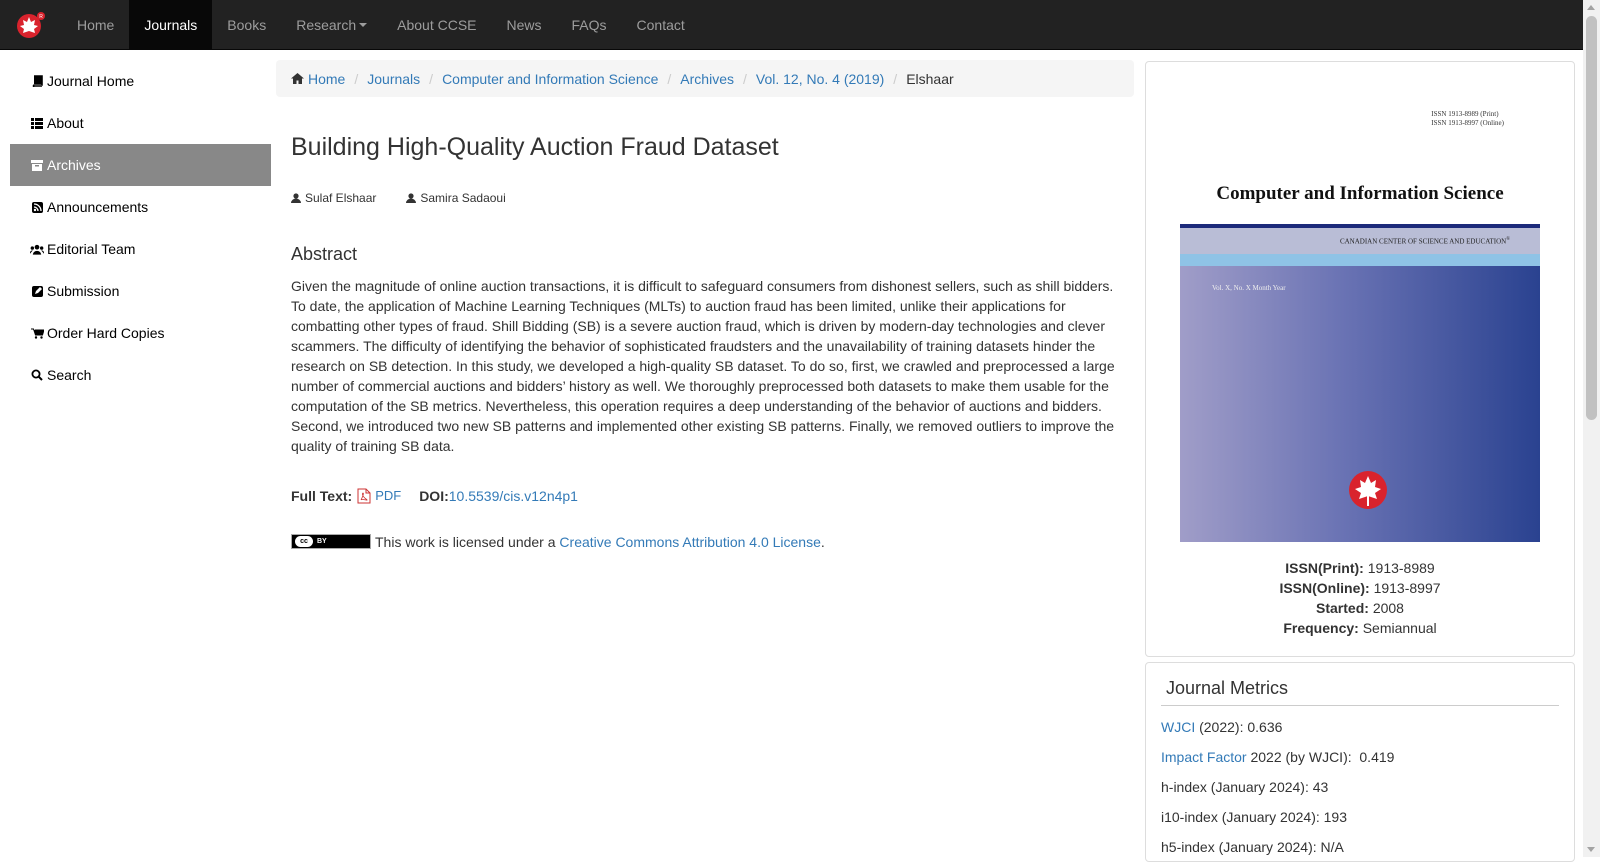 The height and width of the screenshot is (862, 1600). Describe the element at coordinates (1321, 628) in the screenshot. I see `frequency-label: Frequency:` at that location.